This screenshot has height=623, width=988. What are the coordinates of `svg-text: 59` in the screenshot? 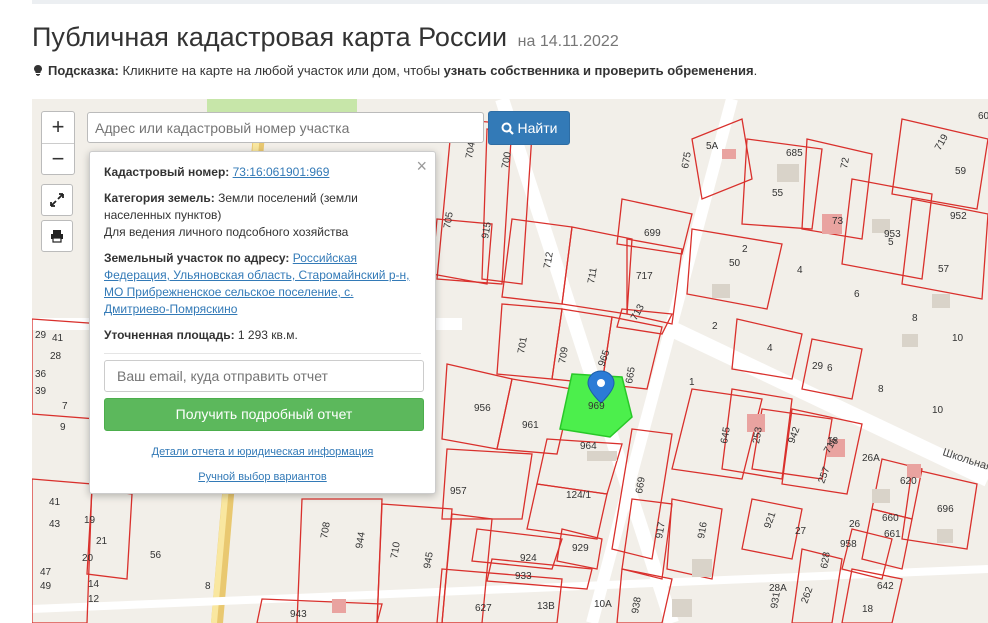 It's located at (961, 171).